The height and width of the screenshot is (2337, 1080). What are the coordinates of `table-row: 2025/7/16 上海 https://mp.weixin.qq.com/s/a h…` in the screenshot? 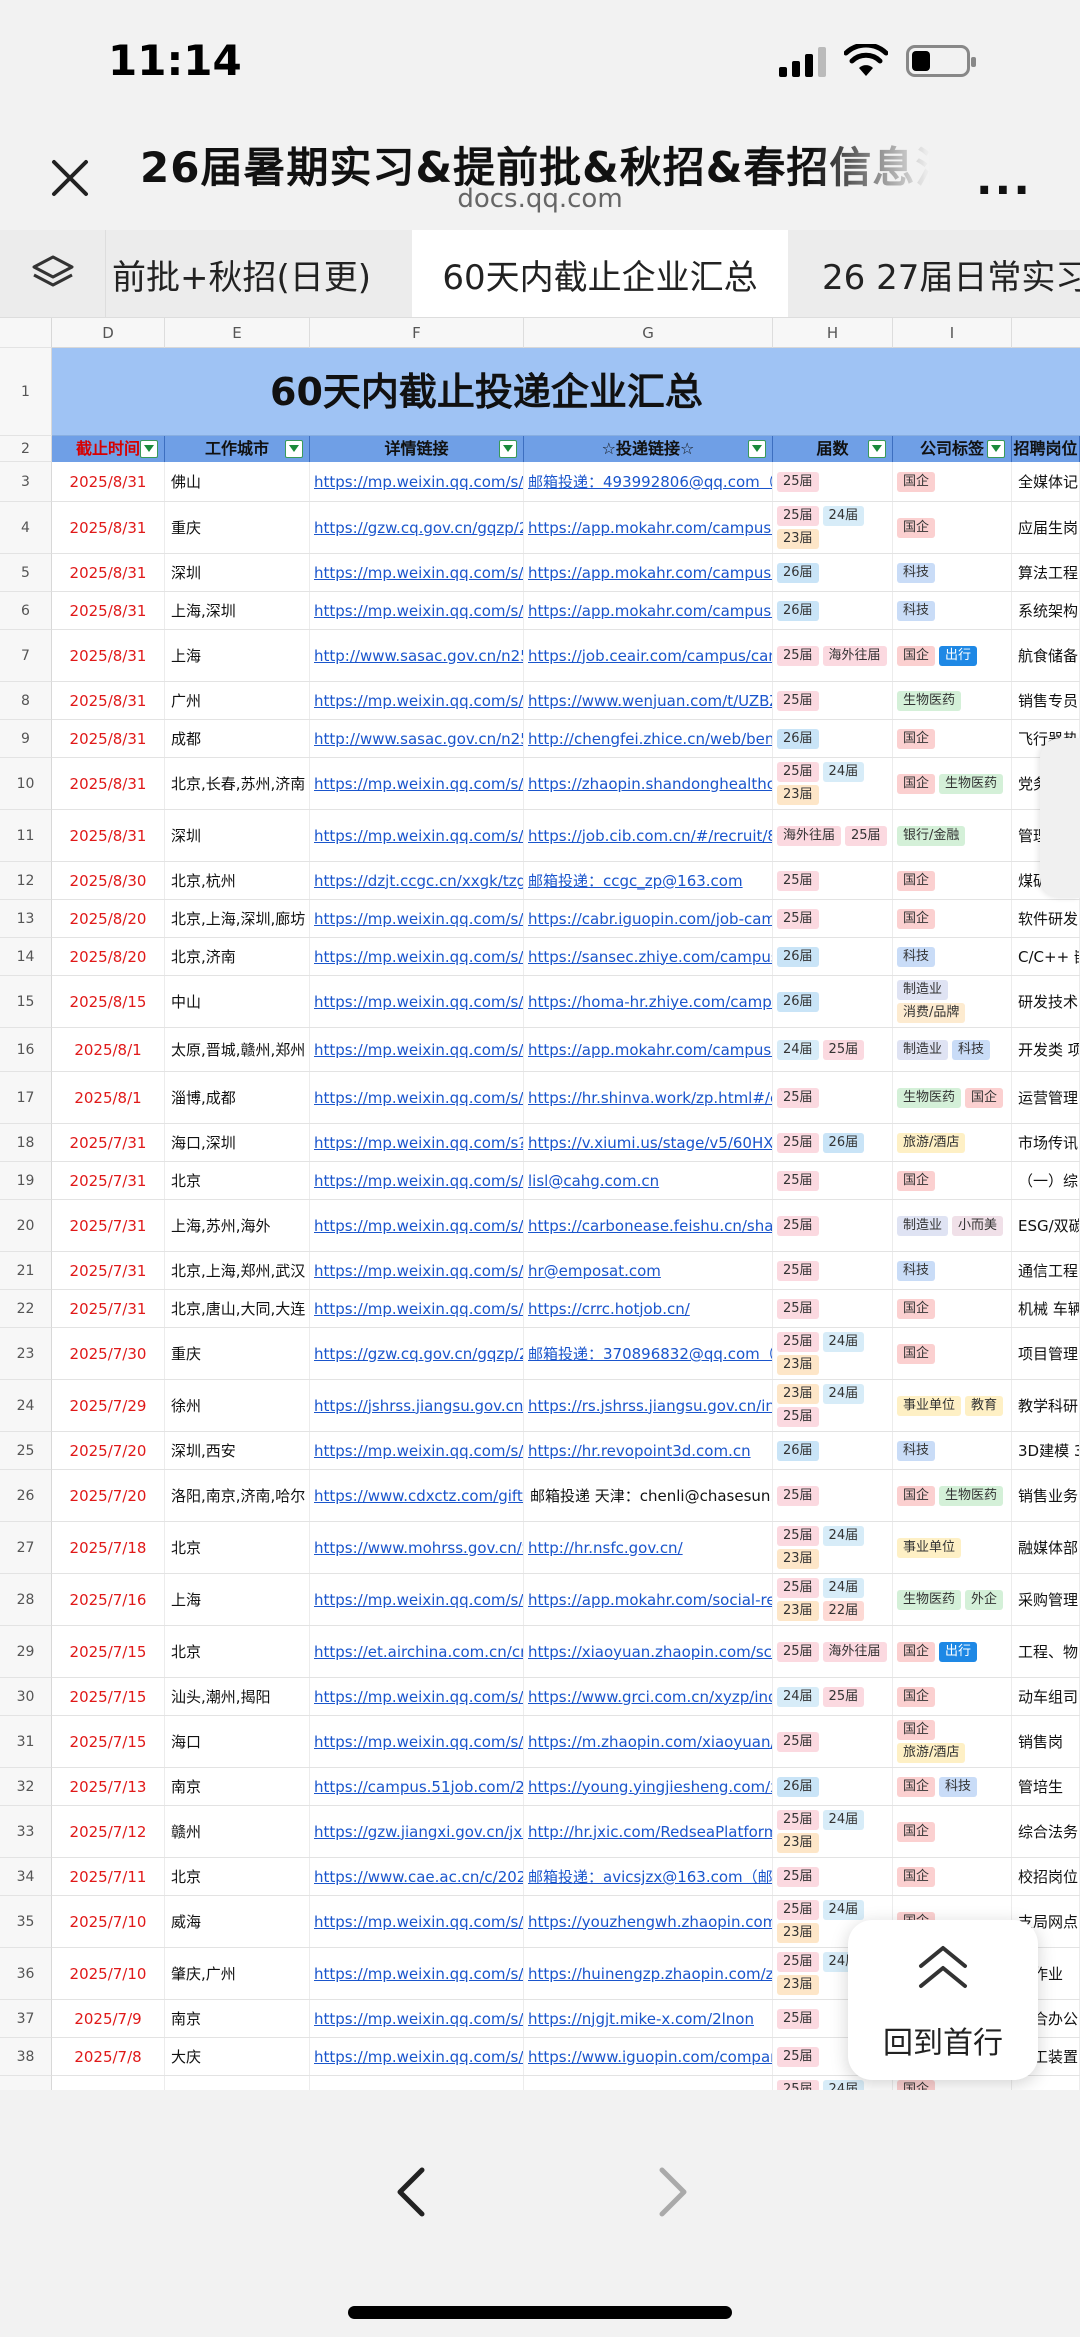 It's located at (566, 1600).